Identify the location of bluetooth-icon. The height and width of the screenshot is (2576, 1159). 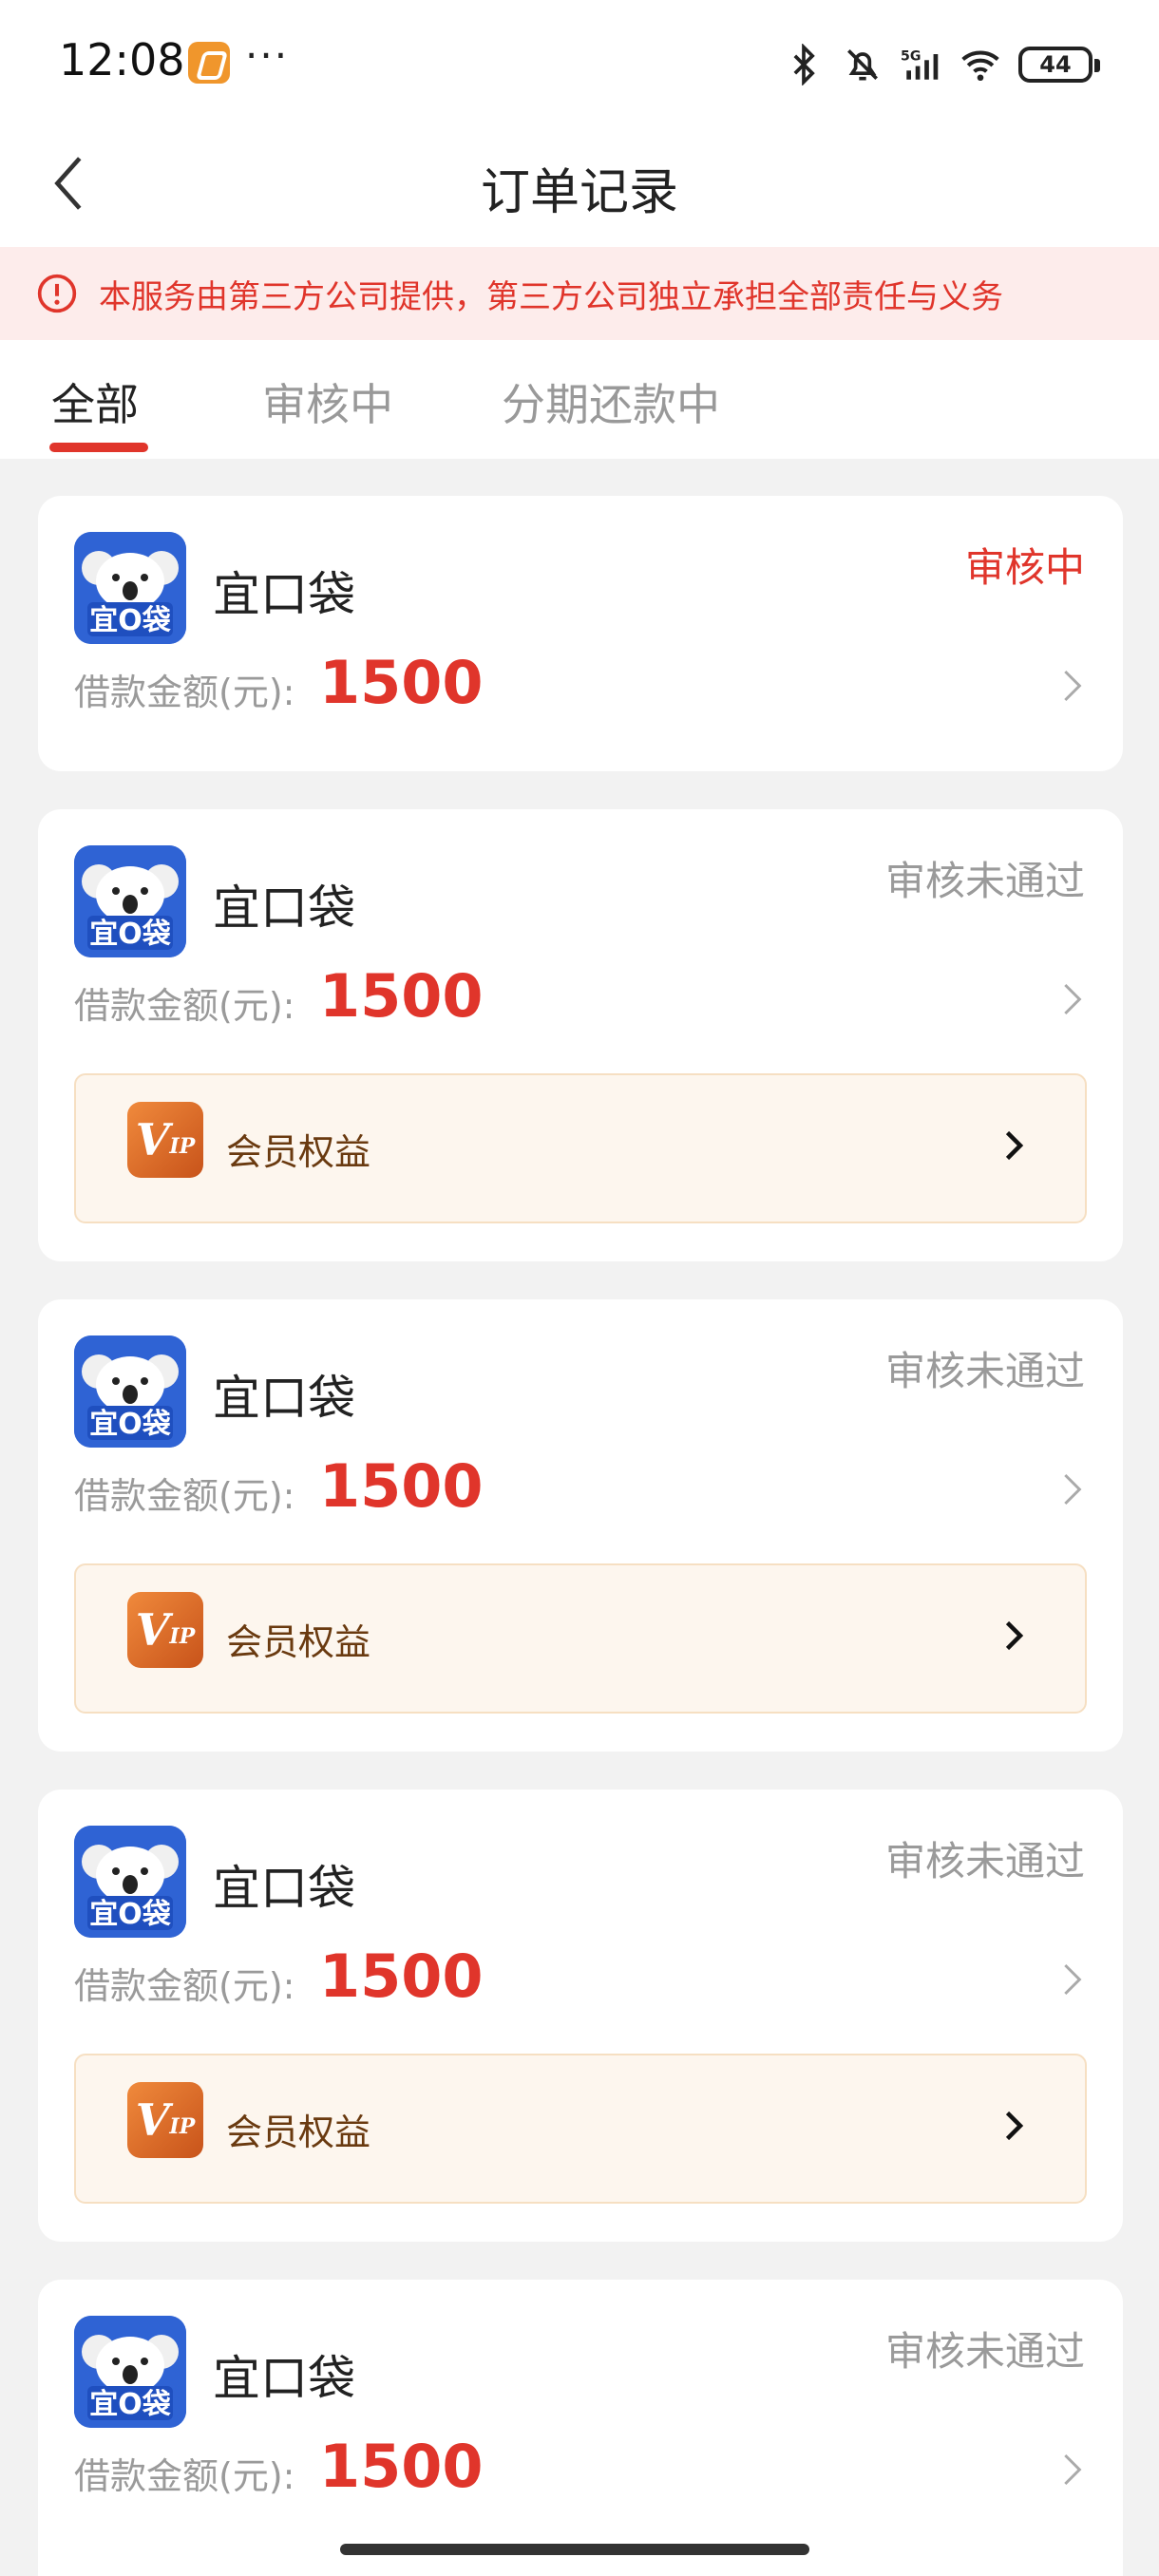
(804, 64).